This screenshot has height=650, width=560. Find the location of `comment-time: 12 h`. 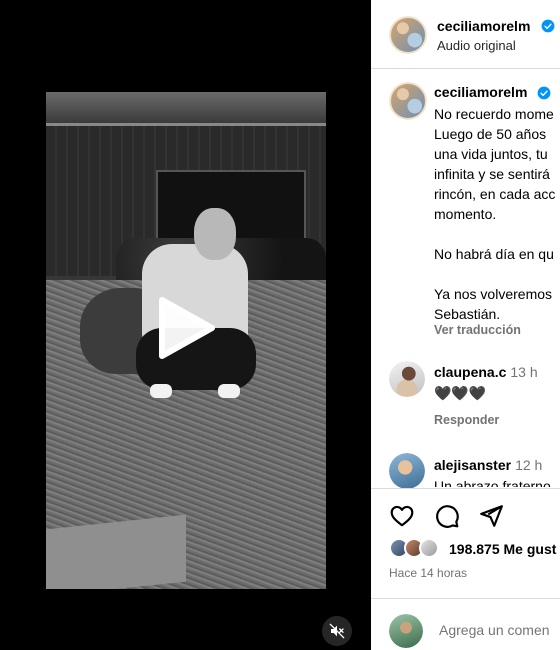

comment-time: 12 h is located at coordinates (528, 465).